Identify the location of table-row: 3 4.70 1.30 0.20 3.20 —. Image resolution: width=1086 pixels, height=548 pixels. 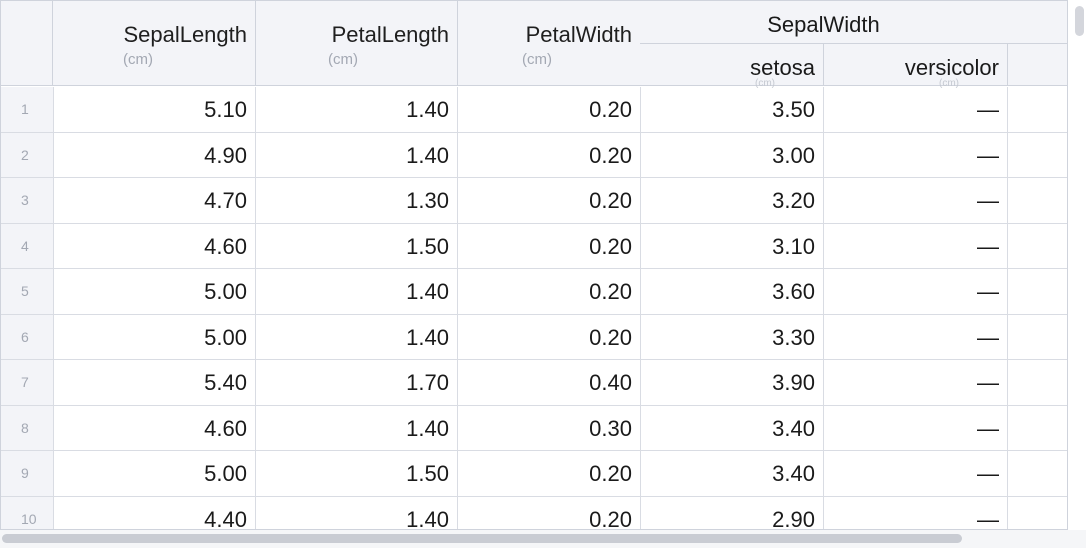
(534, 201).